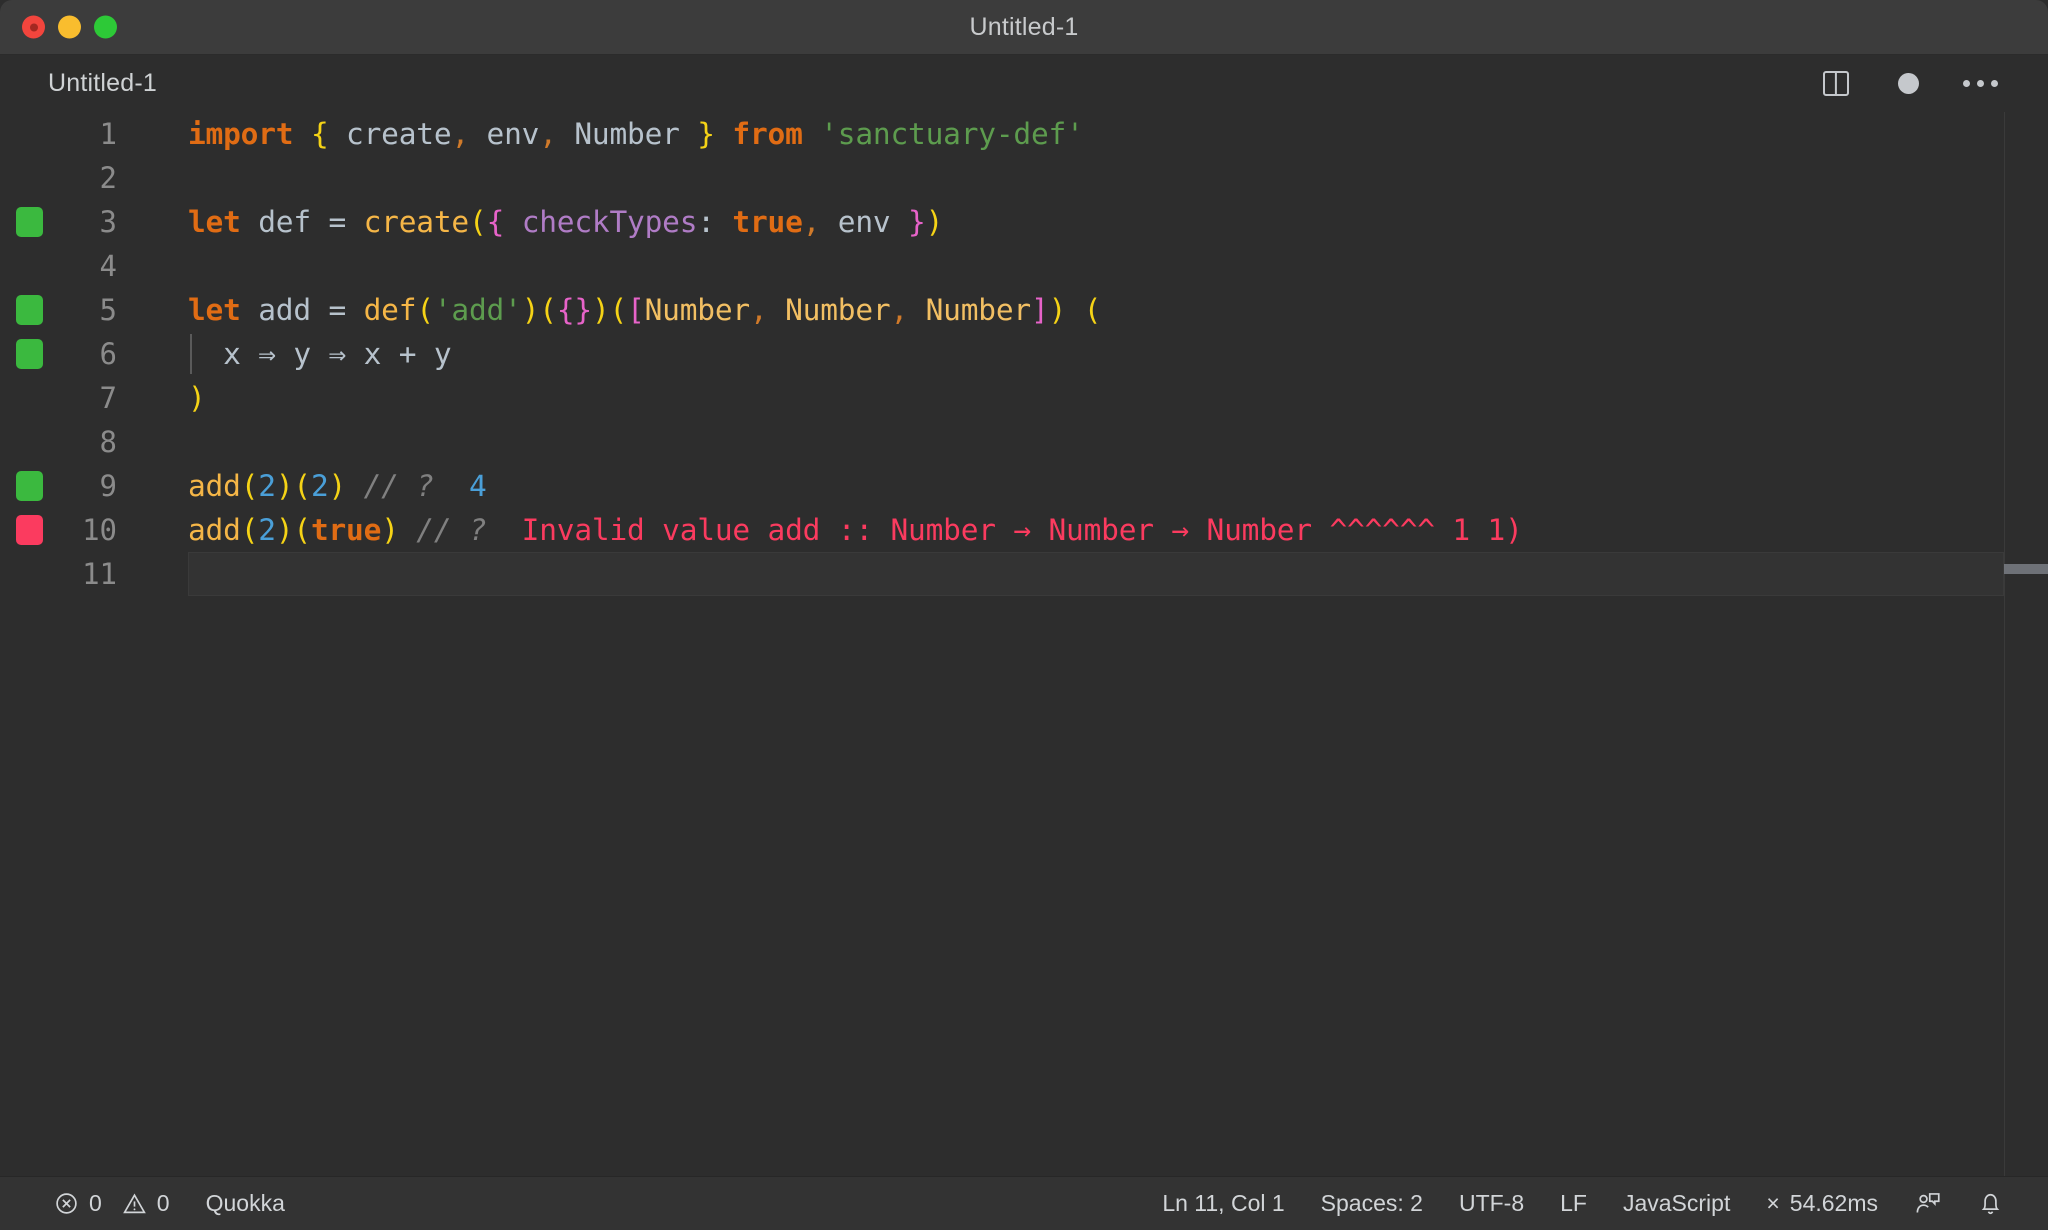 The image size is (2048, 1230). What do you see at coordinates (241, 134) in the screenshot?
I see `code-token: import` at bounding box center [241, 134].